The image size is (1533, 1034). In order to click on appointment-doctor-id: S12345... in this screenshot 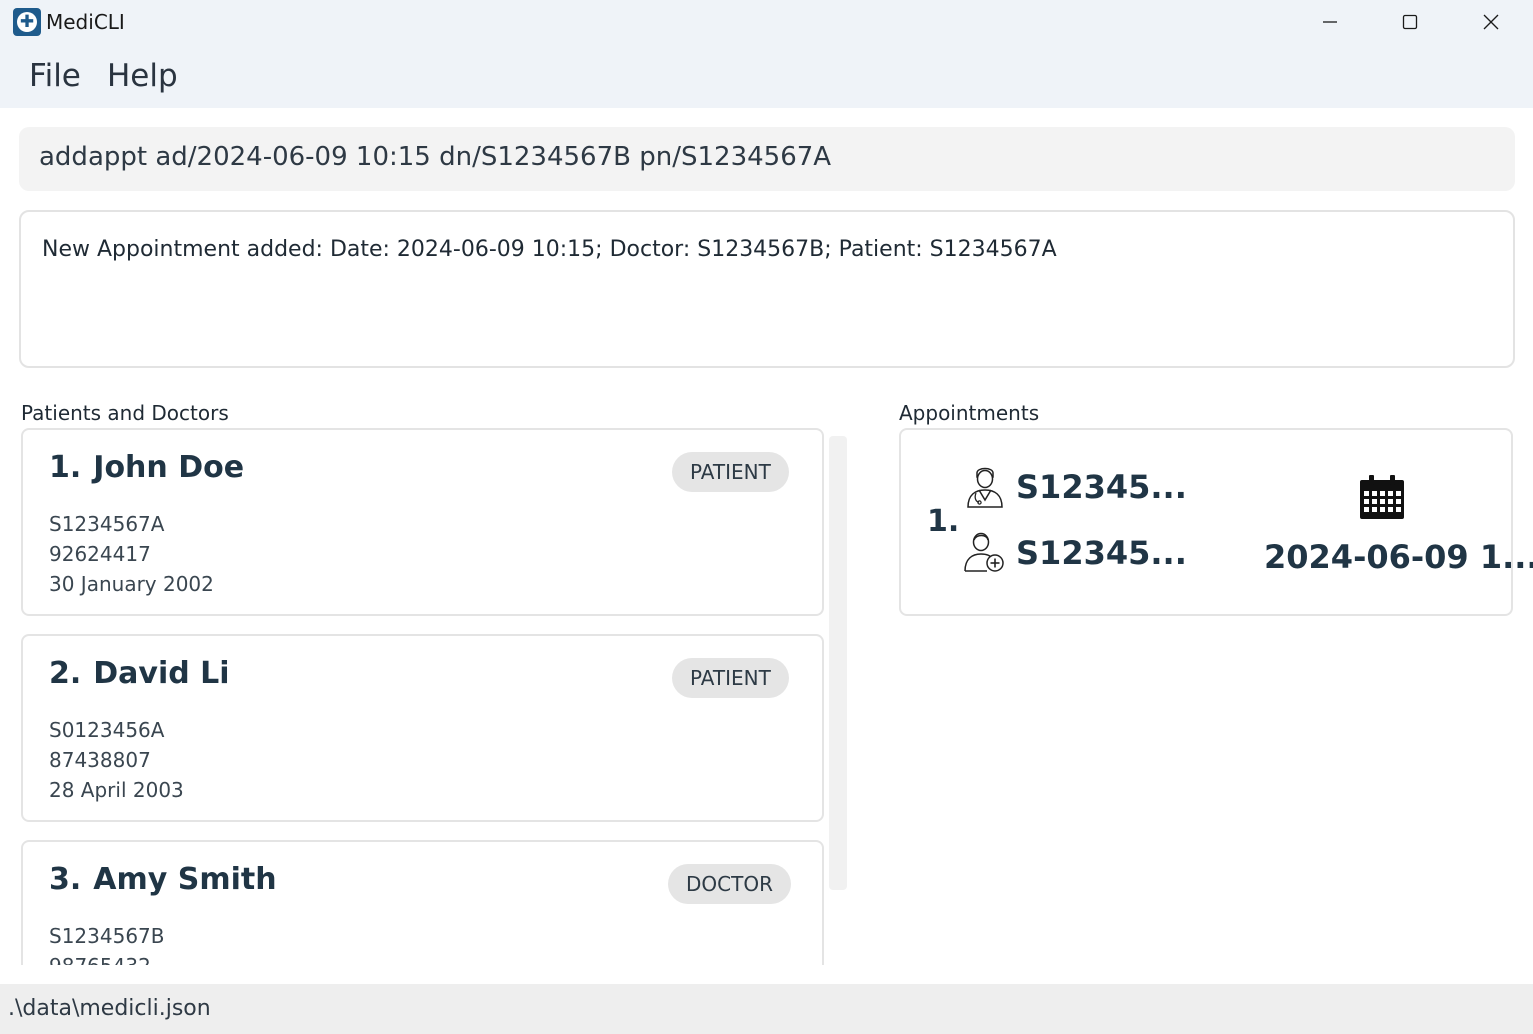, I will do `click(1101, 487)`.